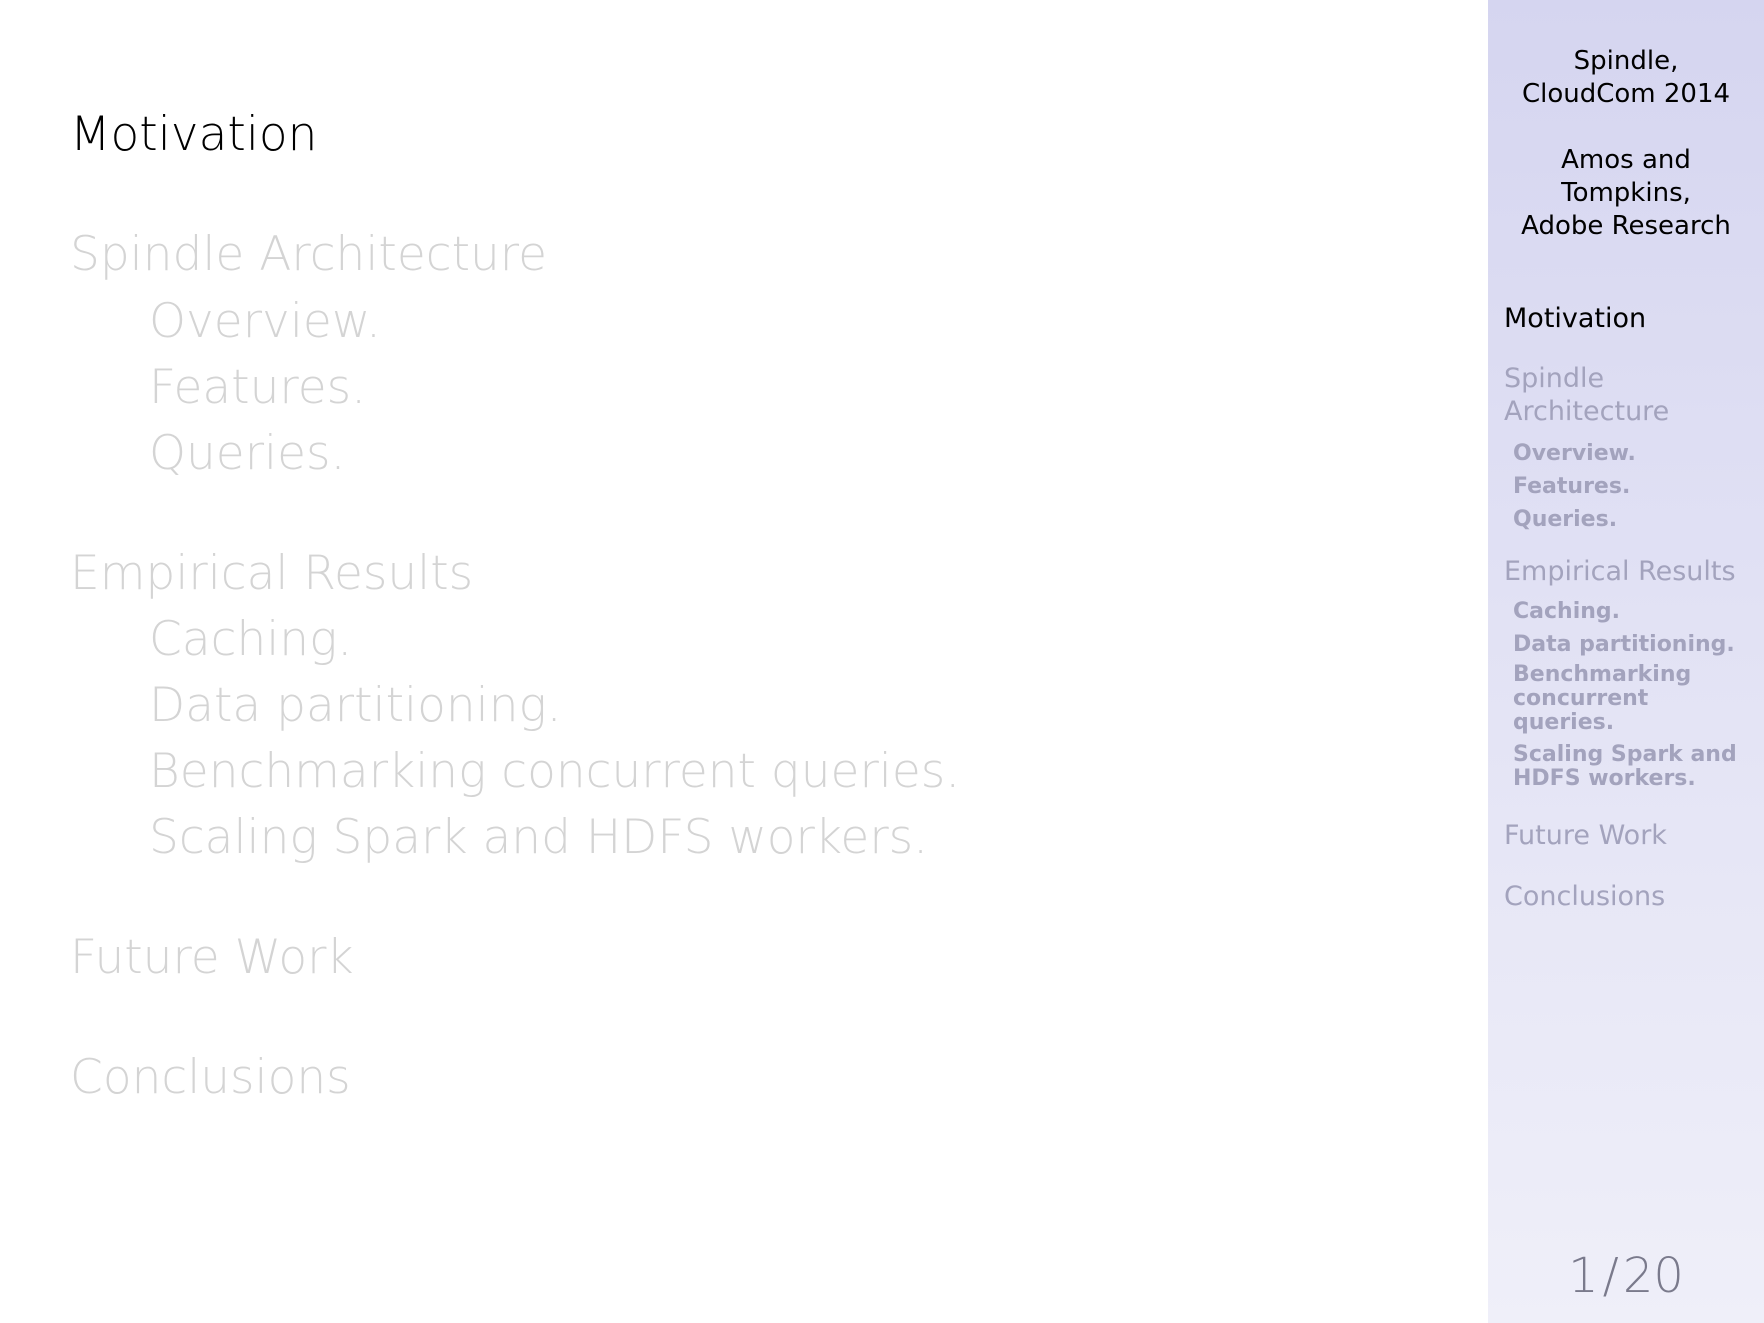 The image size is (1764, 1323). What do you see at coordinates (1620, 571) in the screenshot?
I see `sidebar-link-empirical-results: Empirical Results` at bounding box center [1620, 571].